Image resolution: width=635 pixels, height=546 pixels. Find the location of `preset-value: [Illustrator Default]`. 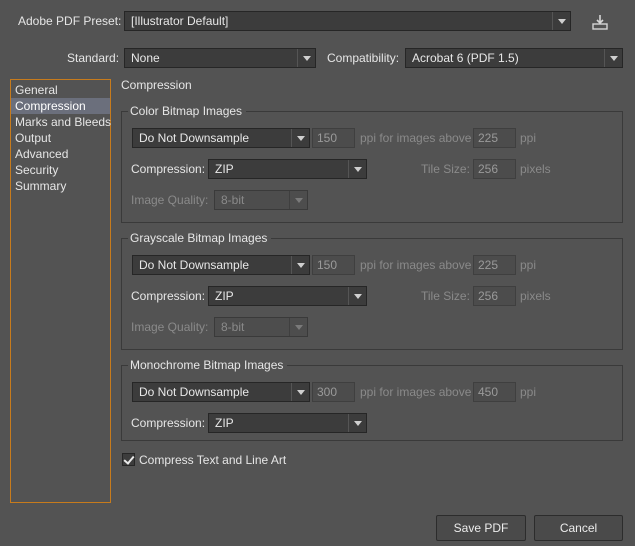

preset-value: [Illustrator Default] is located at coordinates (180, 21).